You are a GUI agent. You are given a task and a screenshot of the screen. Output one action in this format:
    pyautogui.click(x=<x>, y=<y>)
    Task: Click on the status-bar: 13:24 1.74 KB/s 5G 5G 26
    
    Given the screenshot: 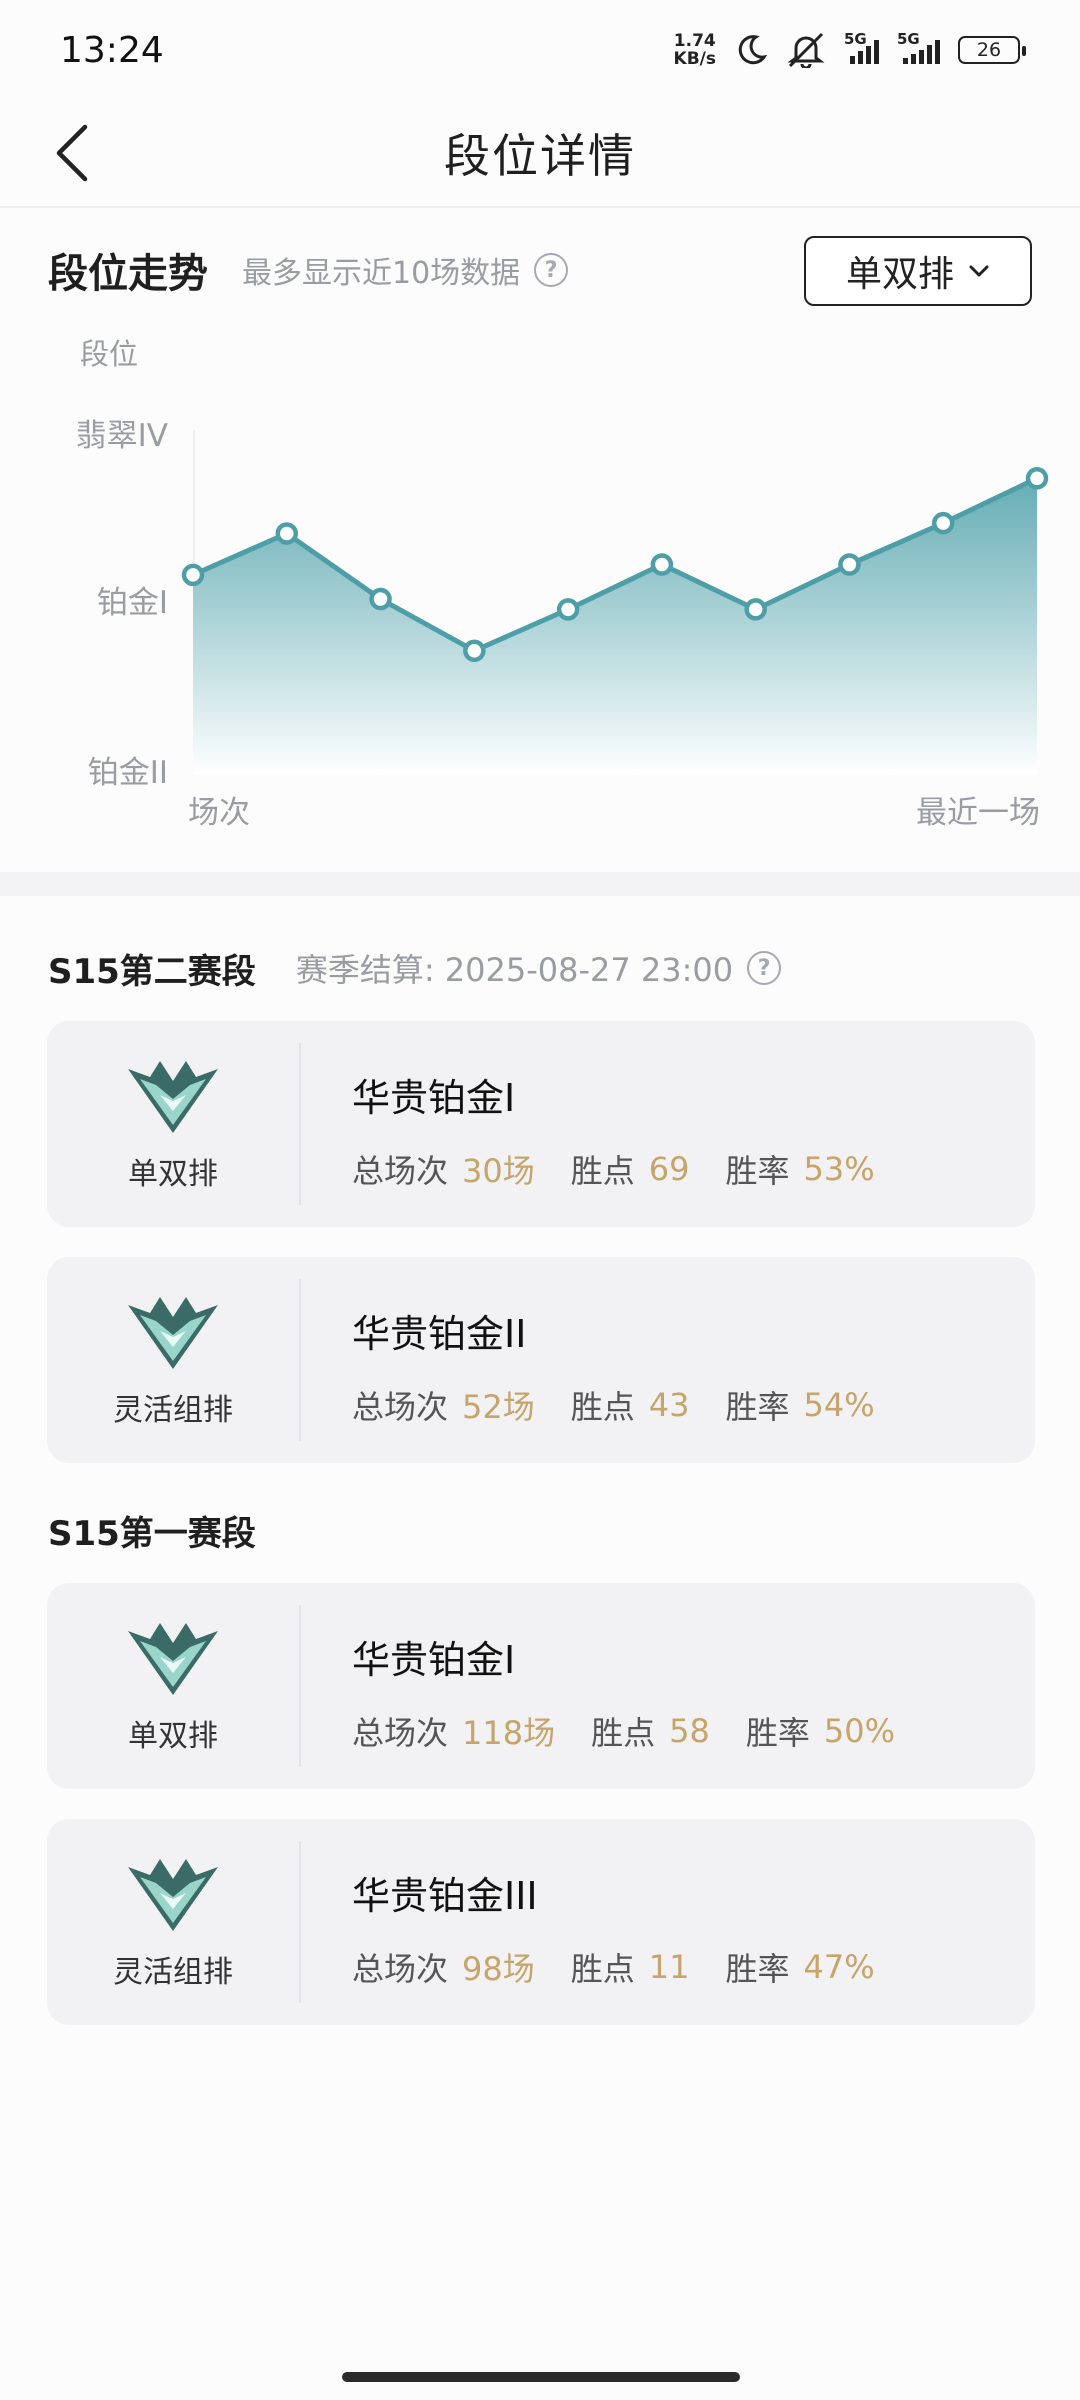 What is the action you would take?
    pyautogui.click(x=540, y=50)
    